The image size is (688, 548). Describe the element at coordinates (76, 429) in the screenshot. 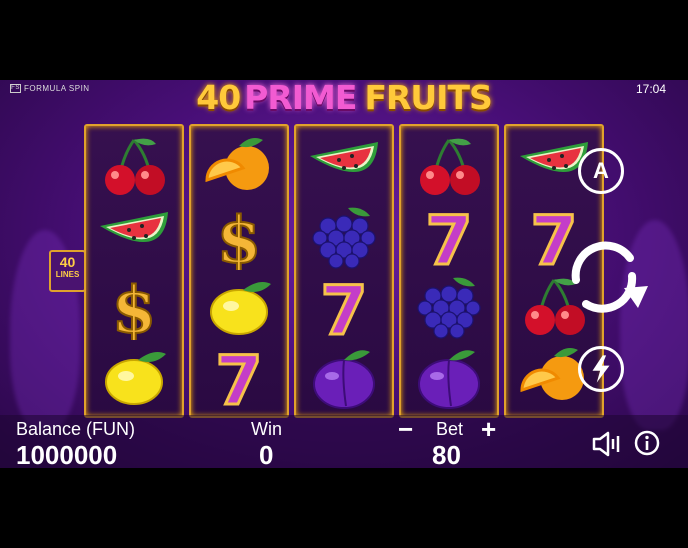

I see `balance-label: Balance (FUN)` at that location.